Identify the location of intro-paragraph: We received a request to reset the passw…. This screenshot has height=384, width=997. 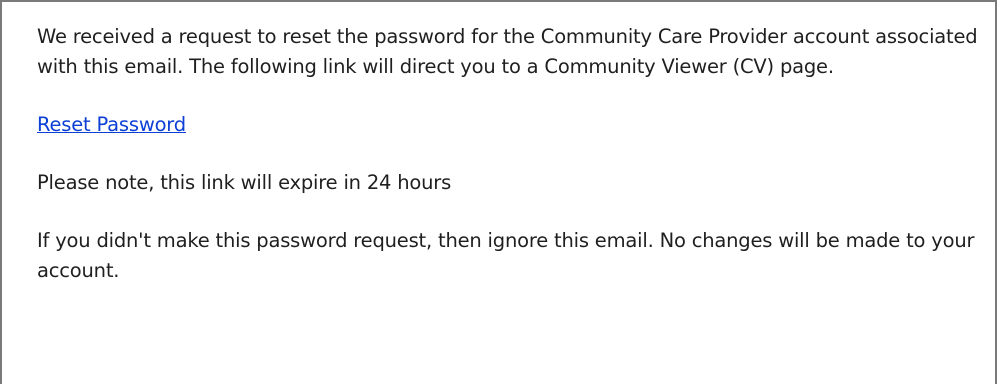
(507, 51).